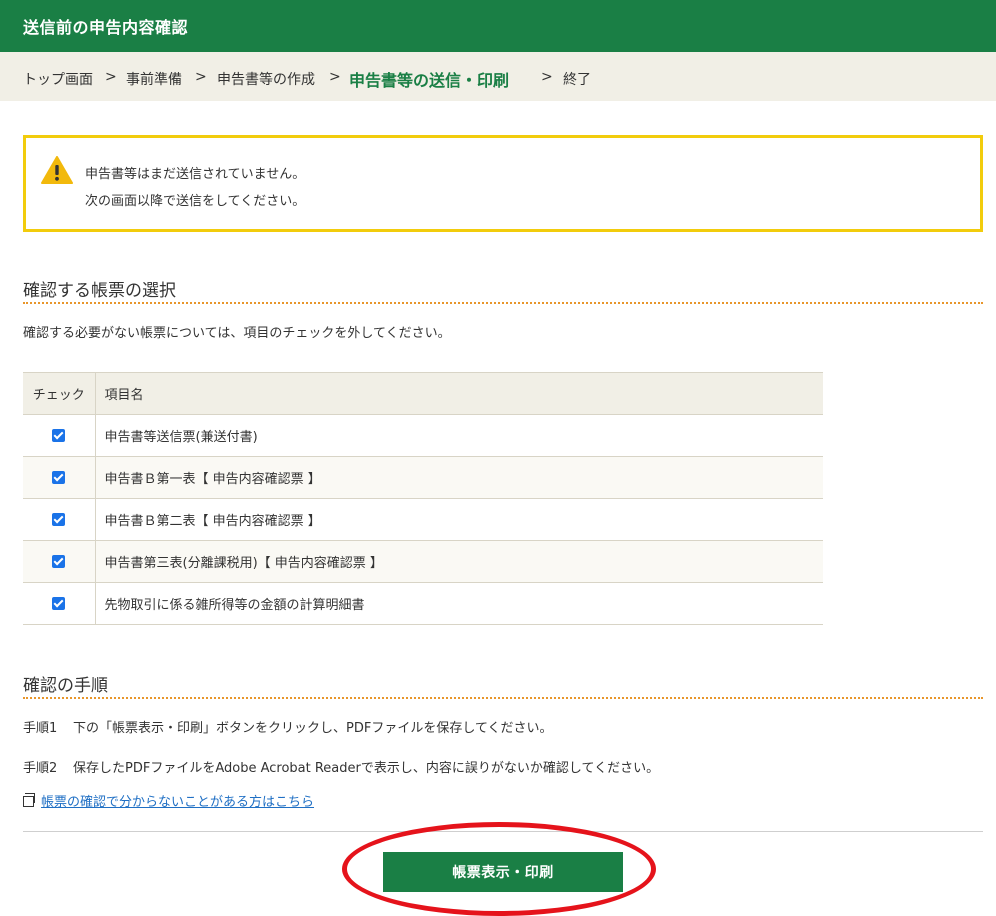 The width and height of the screenshot is (996, 916). What do you see at coordinates (459, 477) in the screenshot?
I see `form-name: 申告書Ｂ第一表【 申告内容確認票 】` at bounding box center [459, 477].